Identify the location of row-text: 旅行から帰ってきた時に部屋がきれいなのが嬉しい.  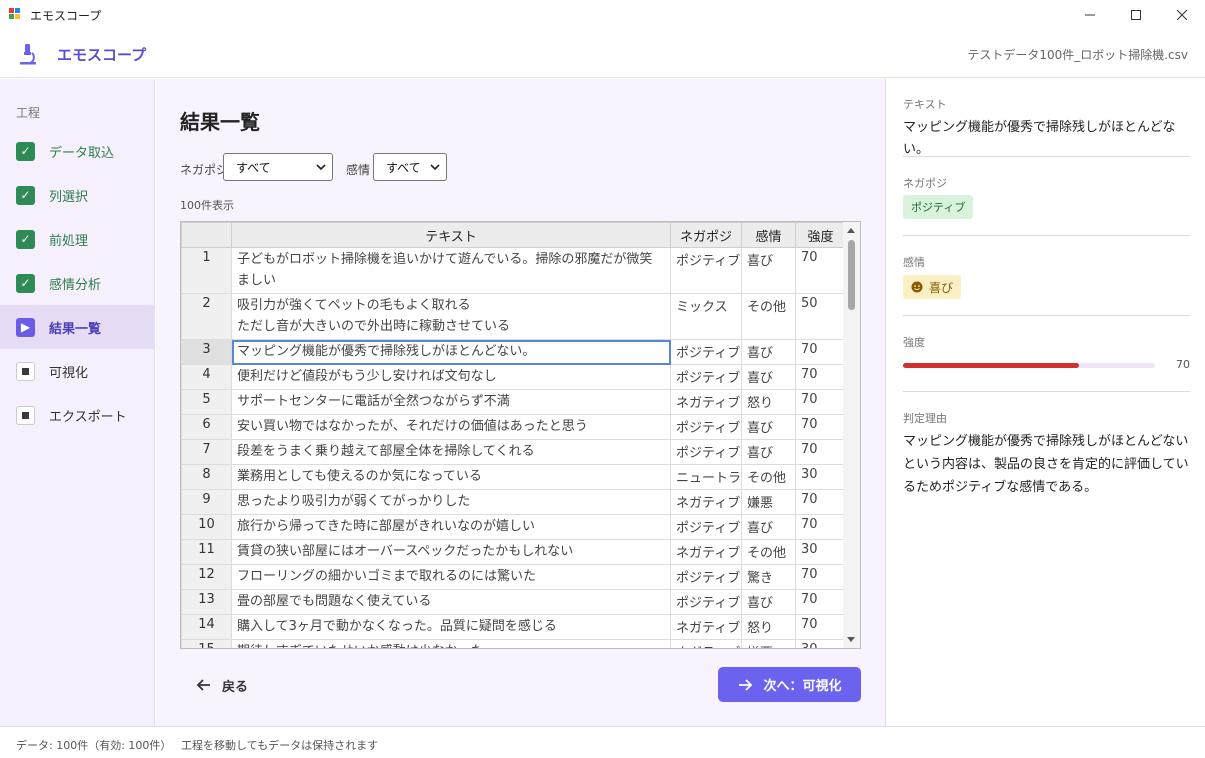
(451, 527).